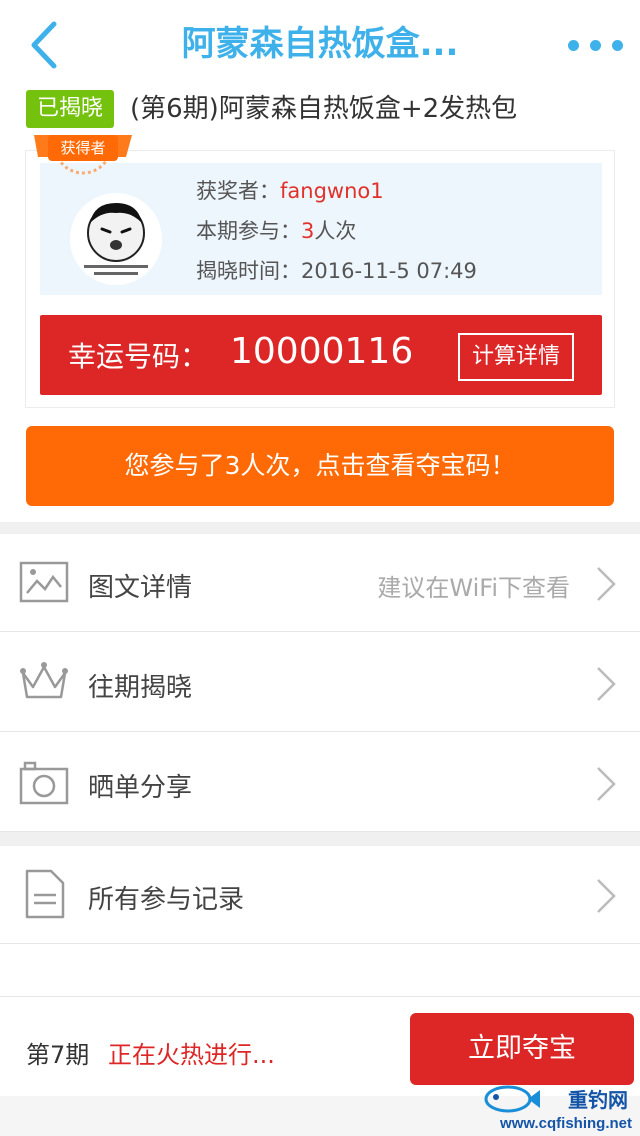 Image resolution: width=640 pixels, height=1136 pixels. I want to click on product-title-row: 已揭晓 (第6期)阿蒙森自热饭盒+2发热包, so click(326, 110).